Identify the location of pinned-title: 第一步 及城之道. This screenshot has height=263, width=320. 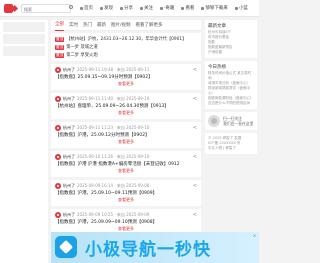
(81, 47).